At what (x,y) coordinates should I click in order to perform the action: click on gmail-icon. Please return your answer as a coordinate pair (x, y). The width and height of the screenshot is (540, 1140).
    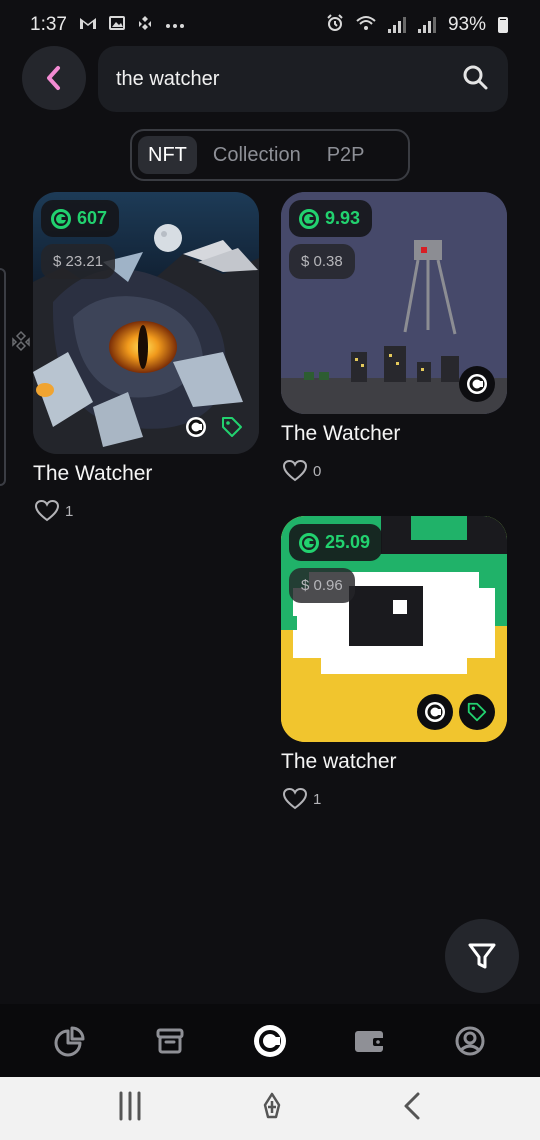
    Looking at the image, I should click on (88, 25).